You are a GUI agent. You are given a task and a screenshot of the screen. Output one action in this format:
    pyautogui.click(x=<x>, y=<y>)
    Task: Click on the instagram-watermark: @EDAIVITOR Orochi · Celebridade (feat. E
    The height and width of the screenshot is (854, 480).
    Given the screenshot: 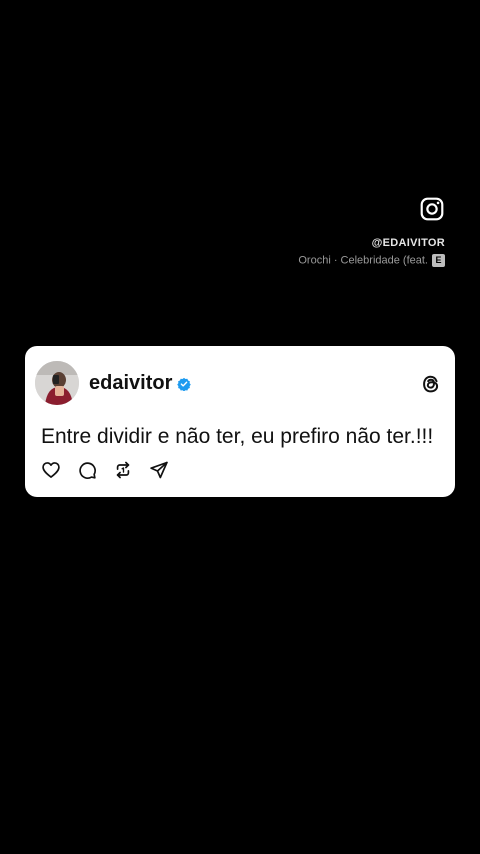 What is the action you would take?
    pyautogui.click(x=335, y=231)
    